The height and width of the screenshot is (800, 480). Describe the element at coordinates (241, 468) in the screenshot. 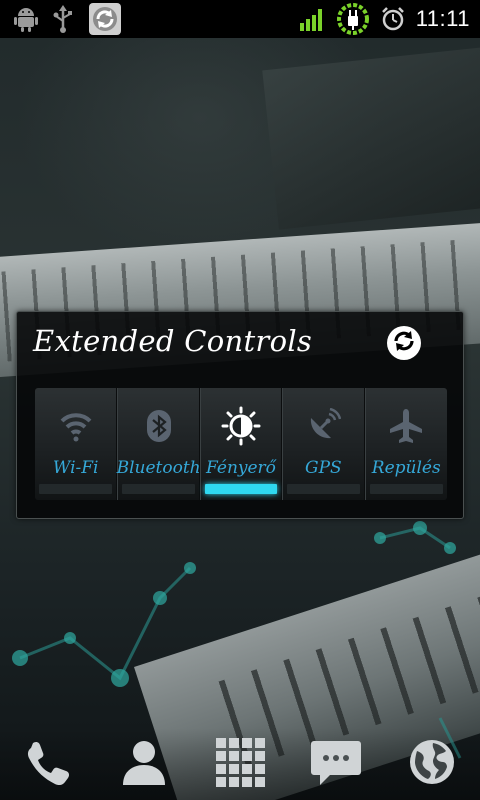

I see `toggle-brightness-label: Fényerő` at that location.